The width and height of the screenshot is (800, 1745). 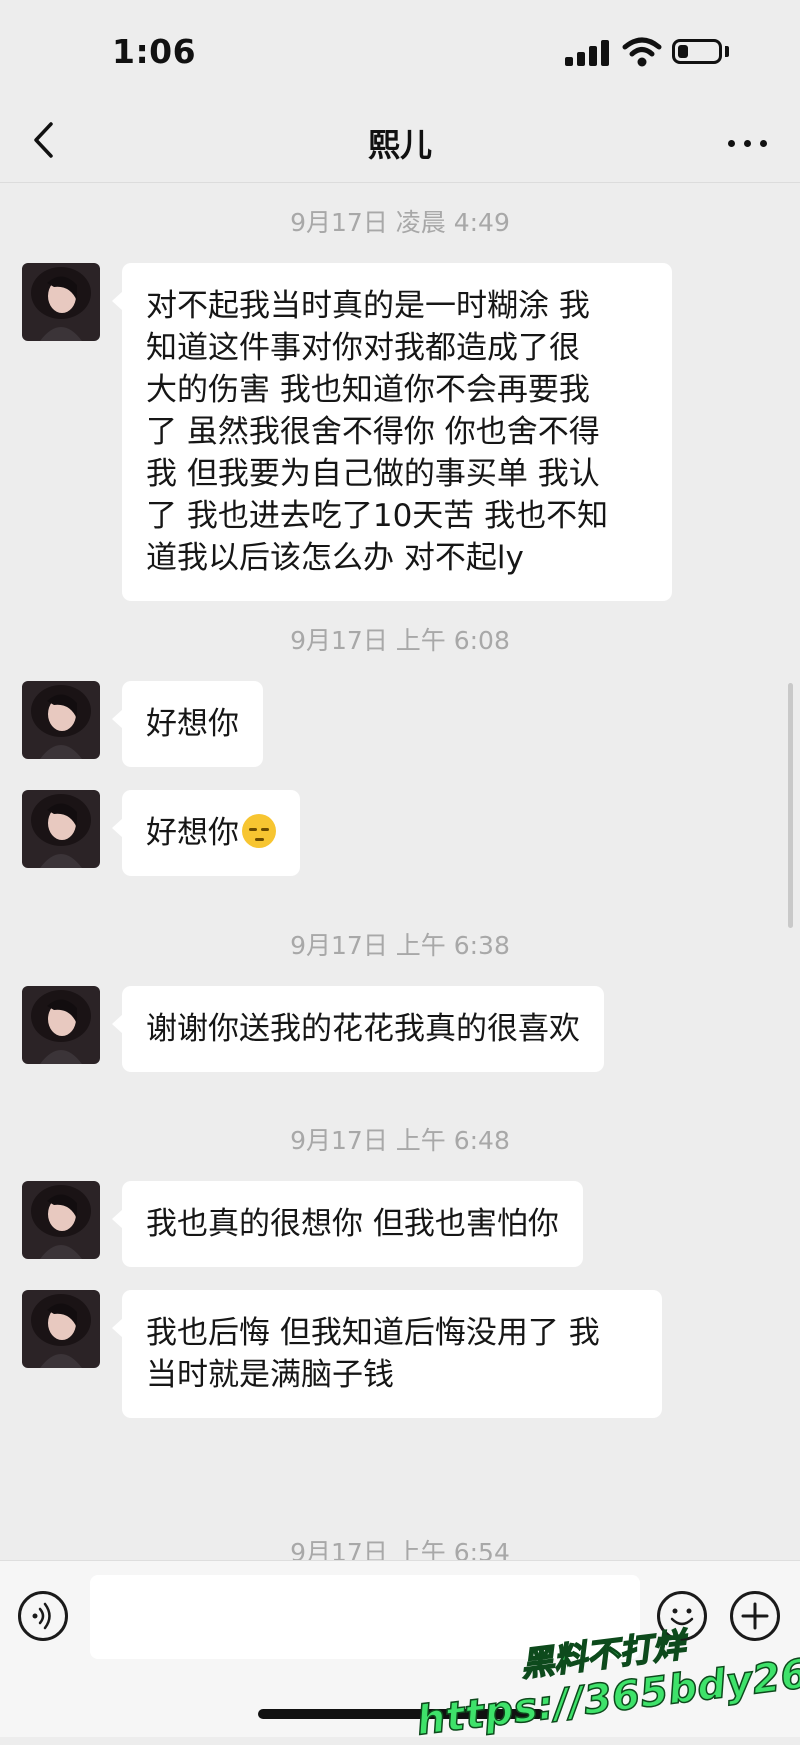 I want to click on message-bubble: 我也真的很想你 但我也害怕你, so click(x=352, y=1224).